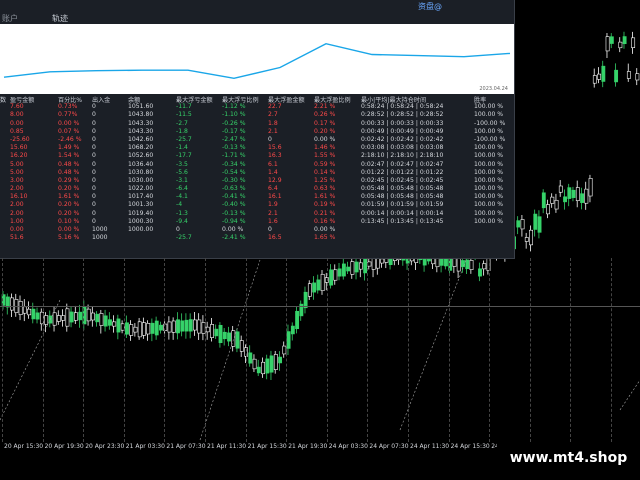 This screenshot has height=480, width=640. What do you see at coordinates (234, 139) in the screenshot?
I see `table-cell: -2.47 %` at bounding box center [234, 139].